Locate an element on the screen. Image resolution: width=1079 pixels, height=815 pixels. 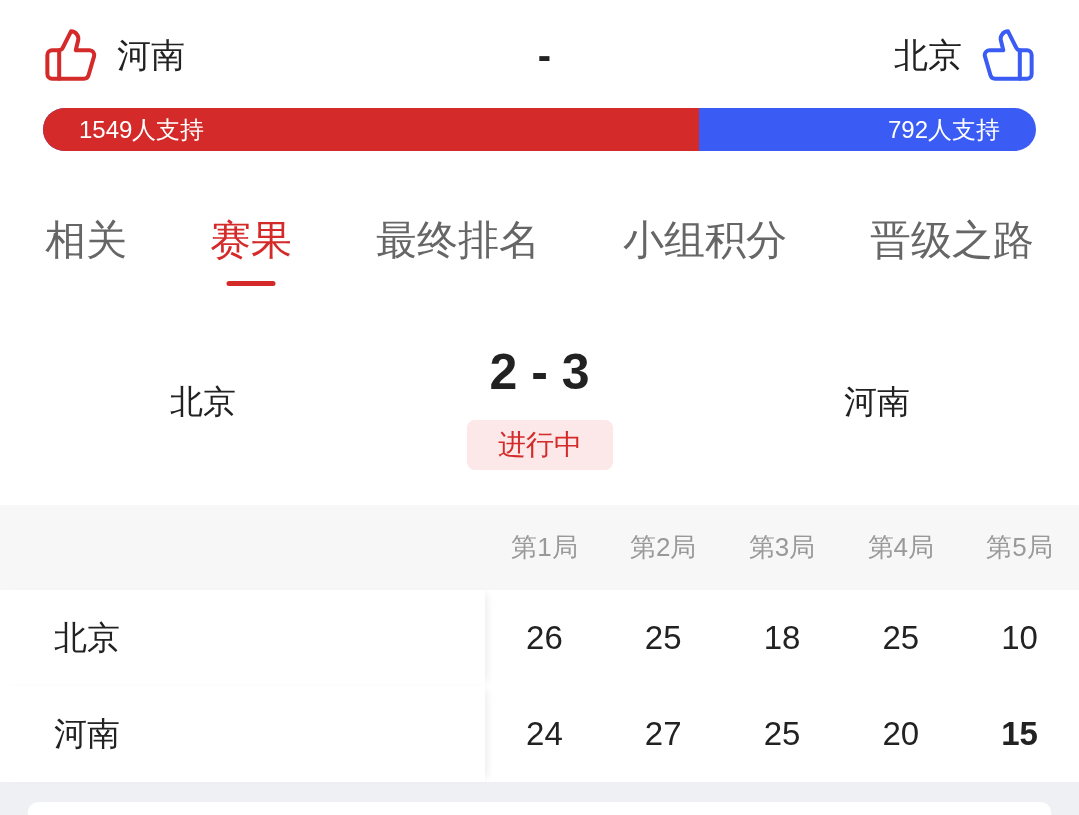
score-cell-text: 18 is located at coordinates (782, 638).